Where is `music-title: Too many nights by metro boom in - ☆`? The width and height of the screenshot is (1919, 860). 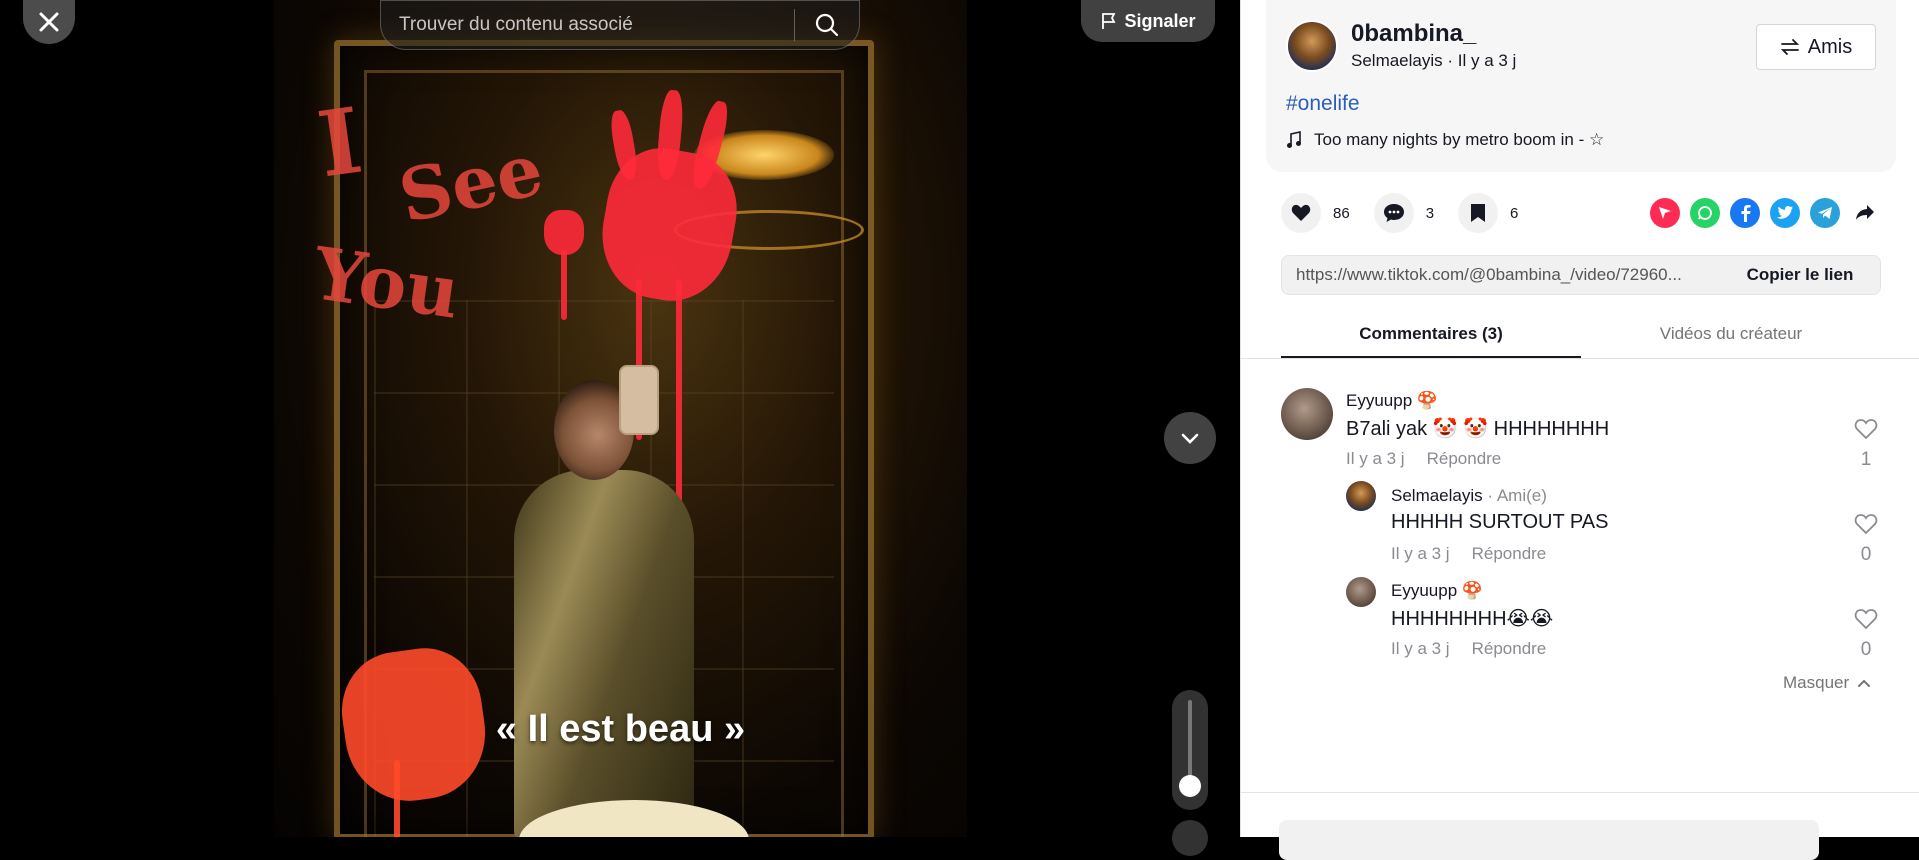 music-title: Too many nights by metro boom in - ☆ is located at coordinates (1459, 139).